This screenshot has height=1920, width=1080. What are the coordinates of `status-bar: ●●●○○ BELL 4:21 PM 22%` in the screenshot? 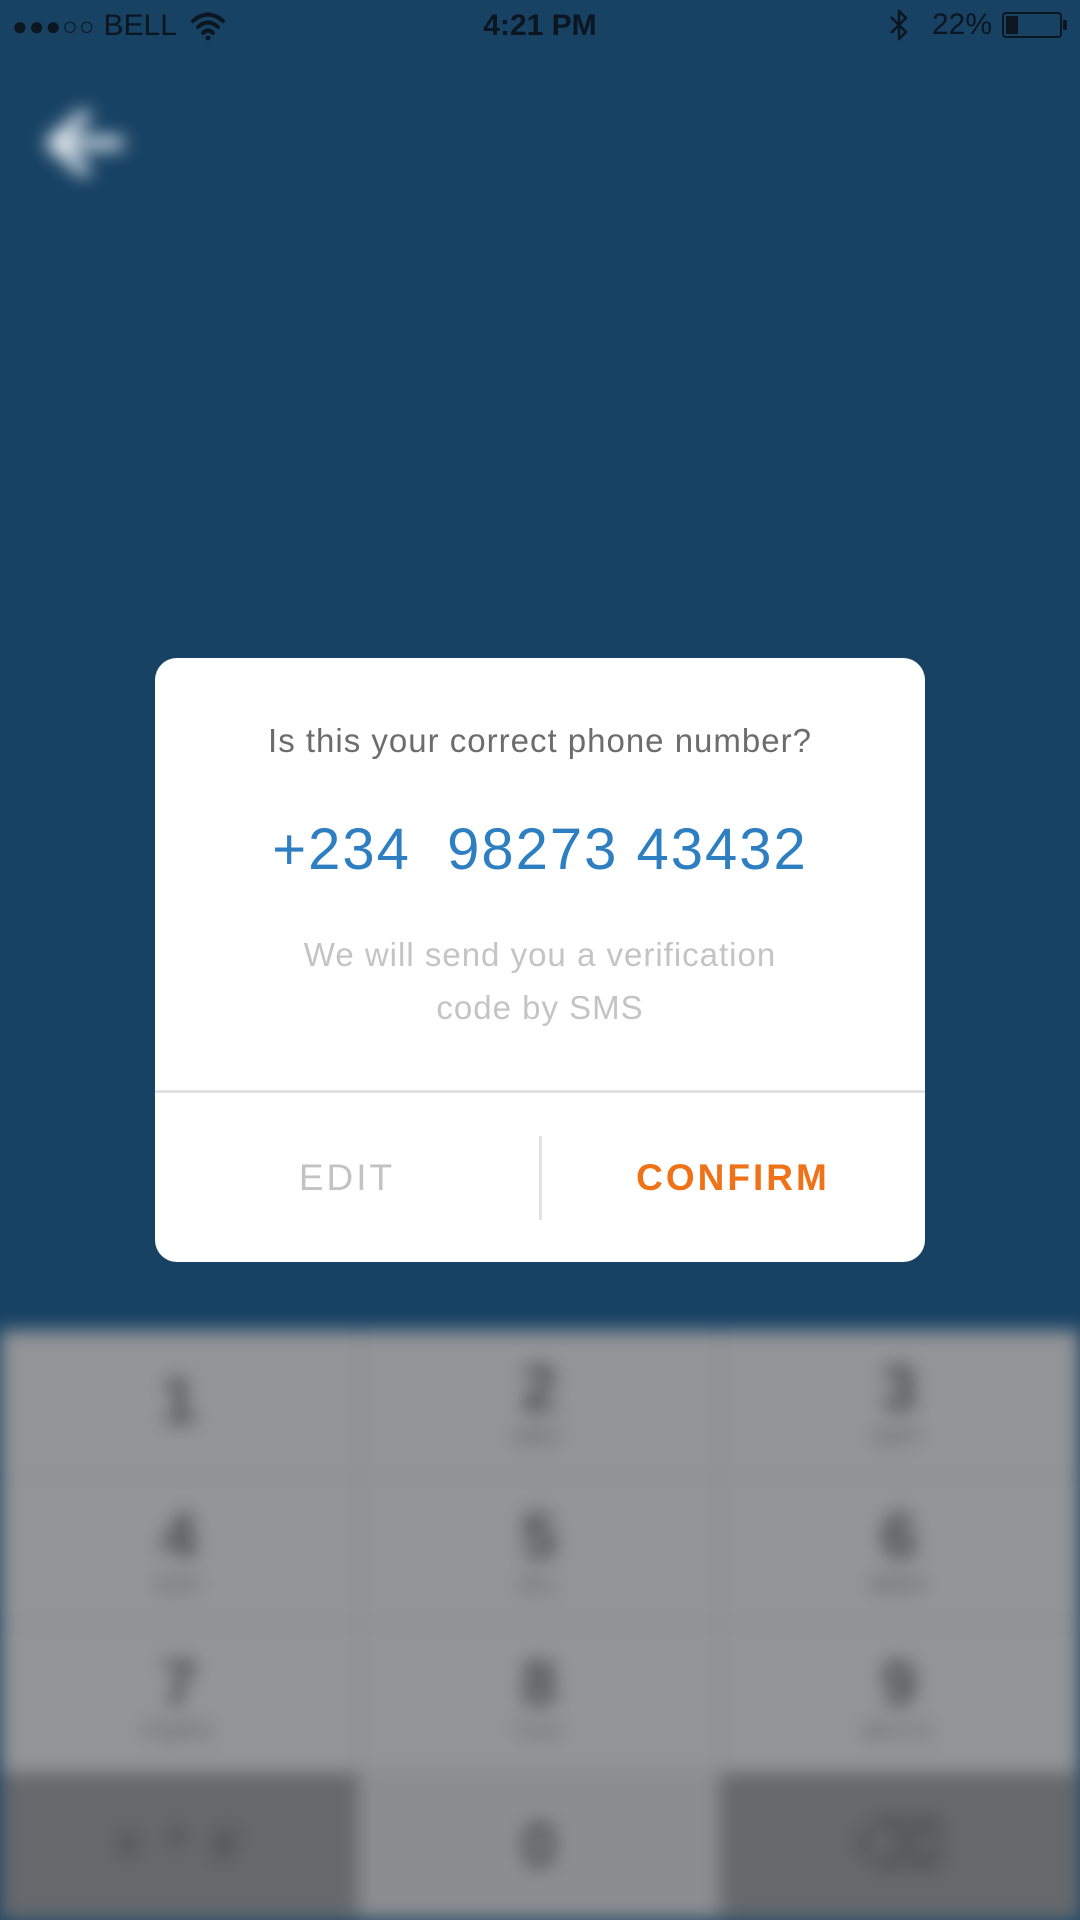 It's located at (540, 26).